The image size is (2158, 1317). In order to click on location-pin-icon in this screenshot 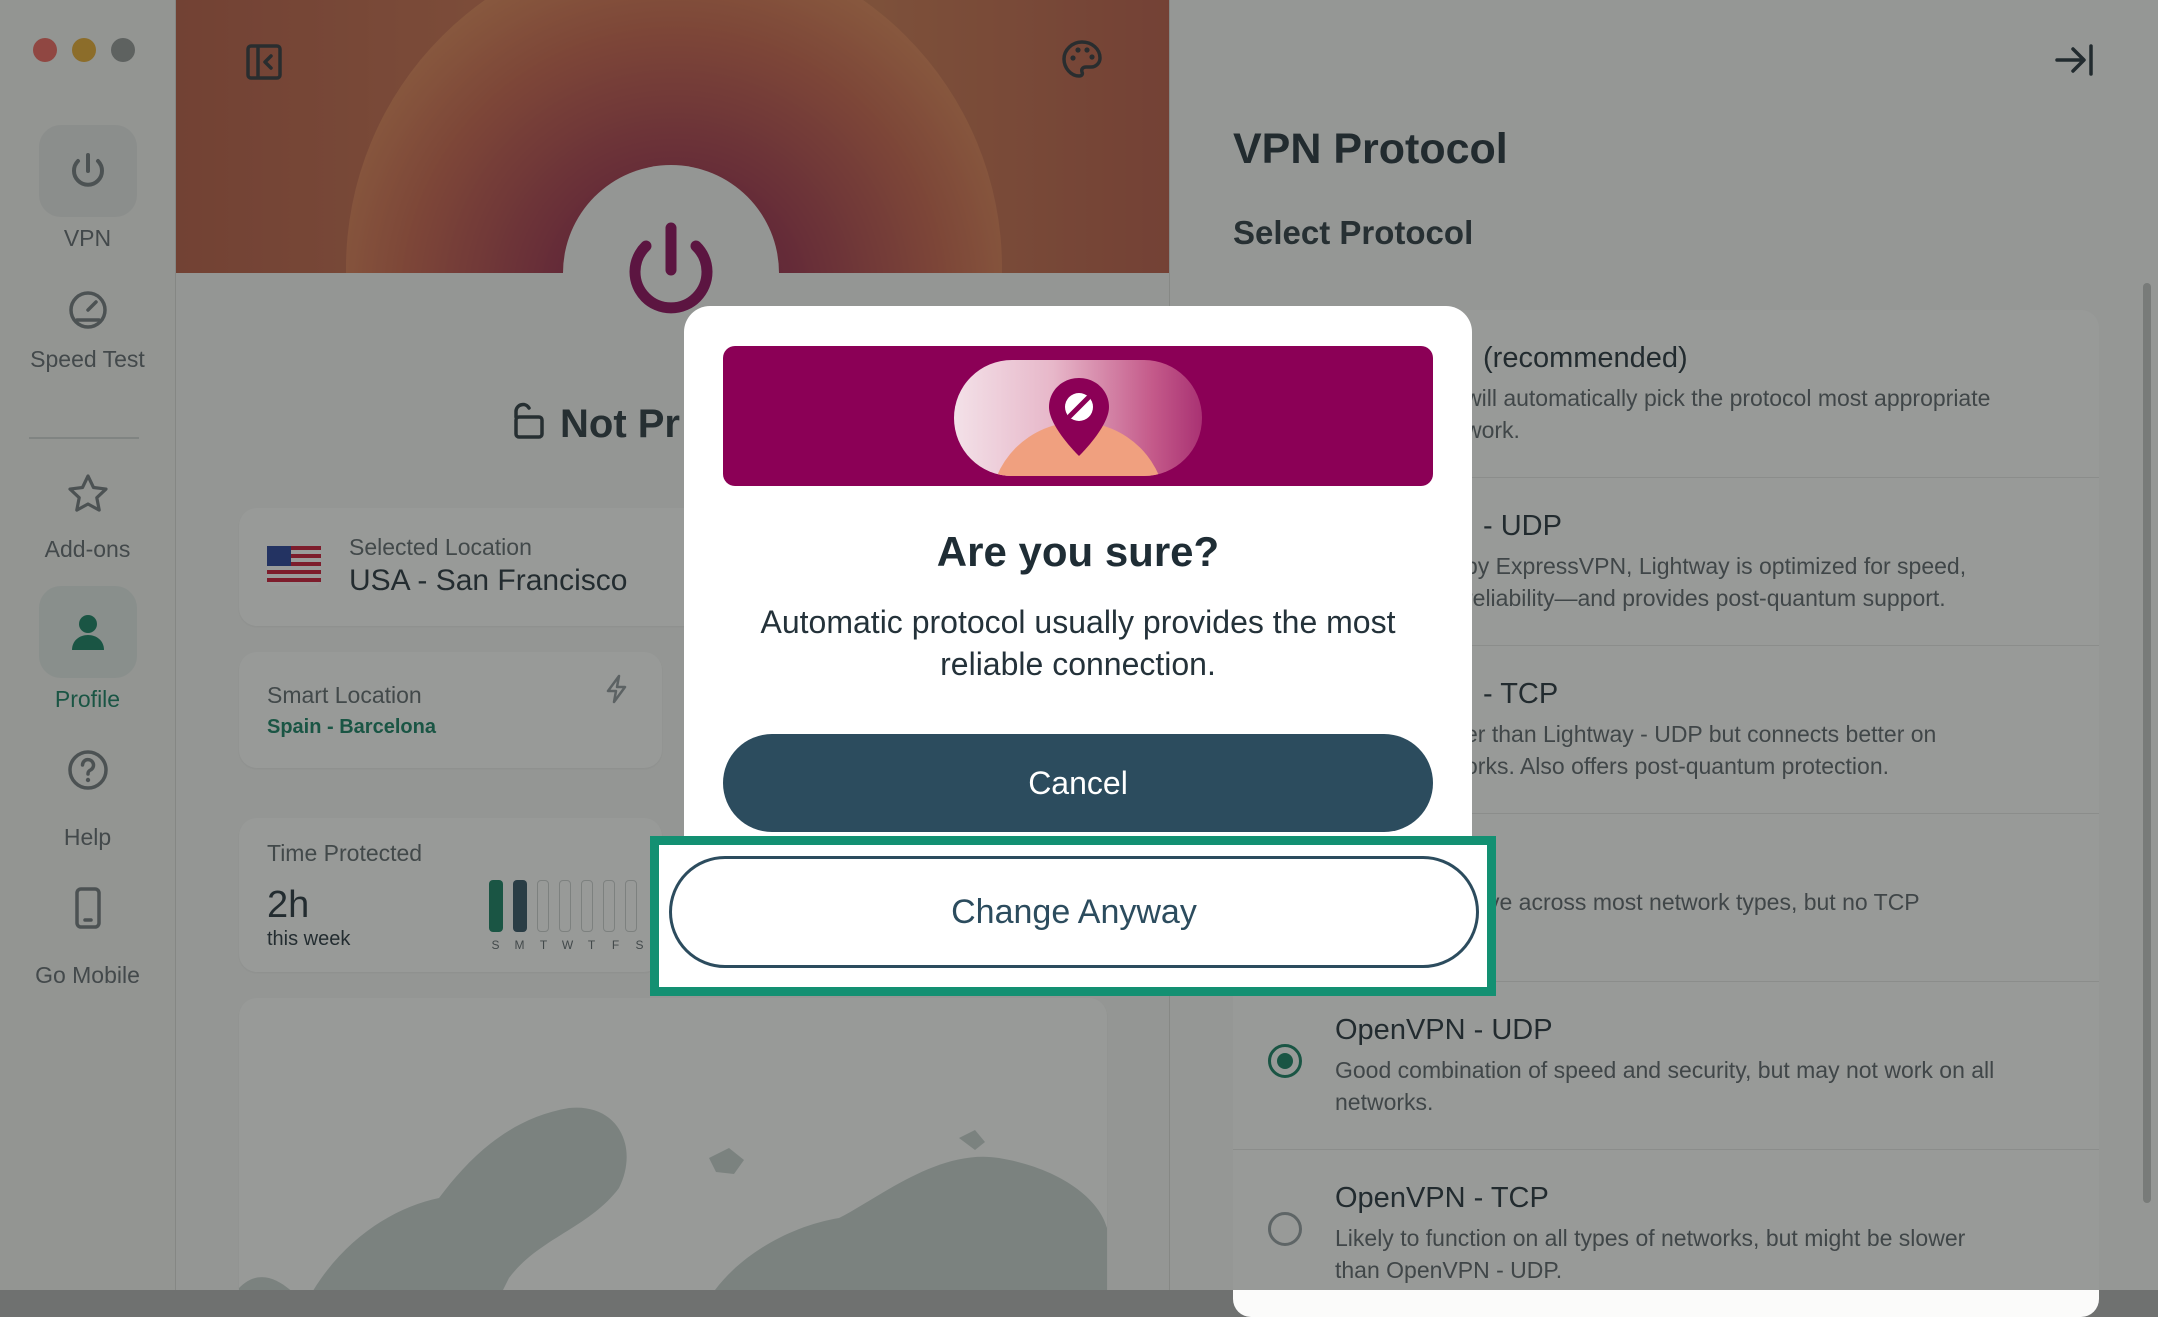, I will do `click(1079, 419)`.